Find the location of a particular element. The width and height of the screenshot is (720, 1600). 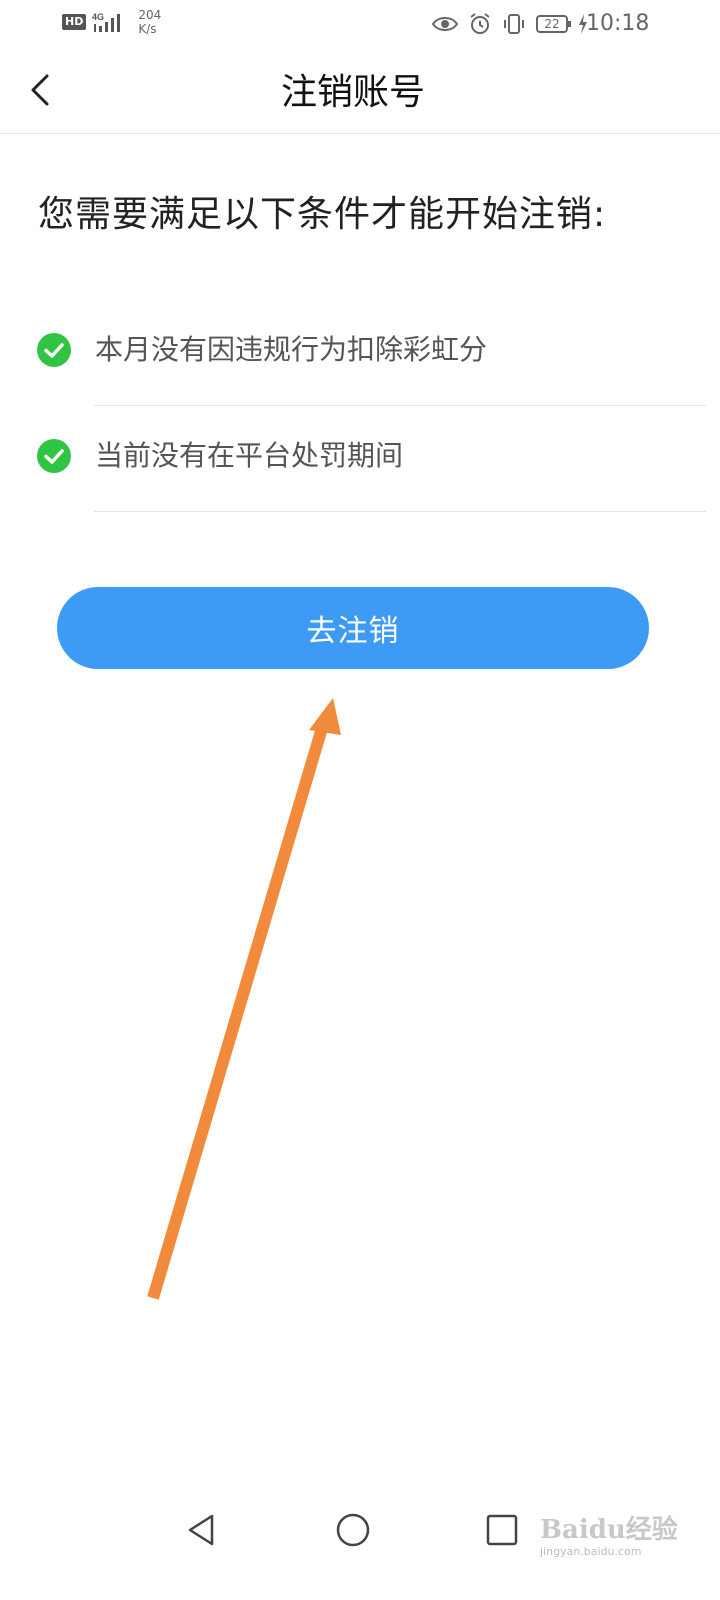

nav-back-button is located at coordinates (202, 1530).